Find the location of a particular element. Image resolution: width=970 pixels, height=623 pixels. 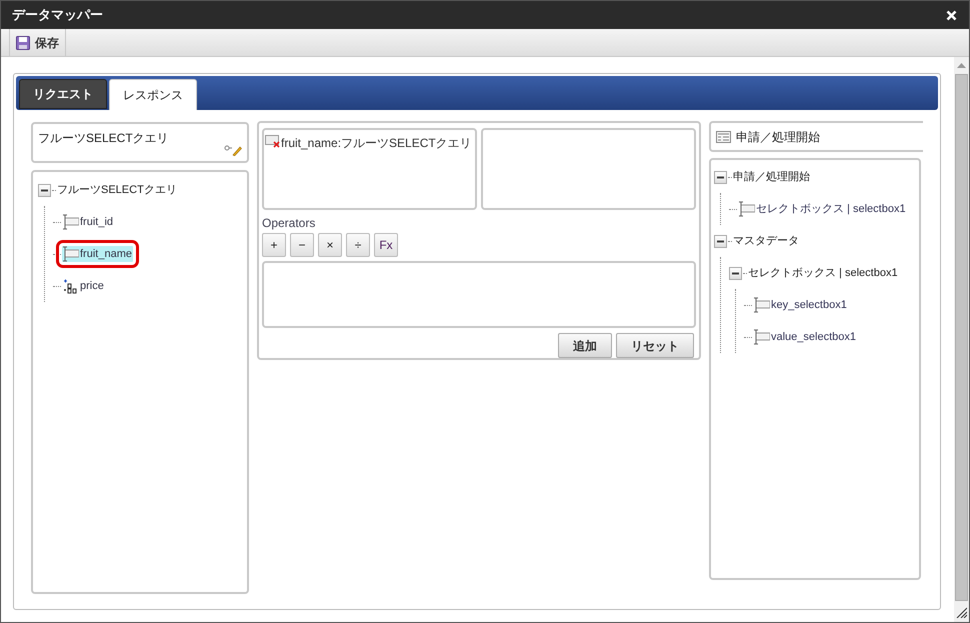

window-title: データマッパー is located at coordinates (57, 15).